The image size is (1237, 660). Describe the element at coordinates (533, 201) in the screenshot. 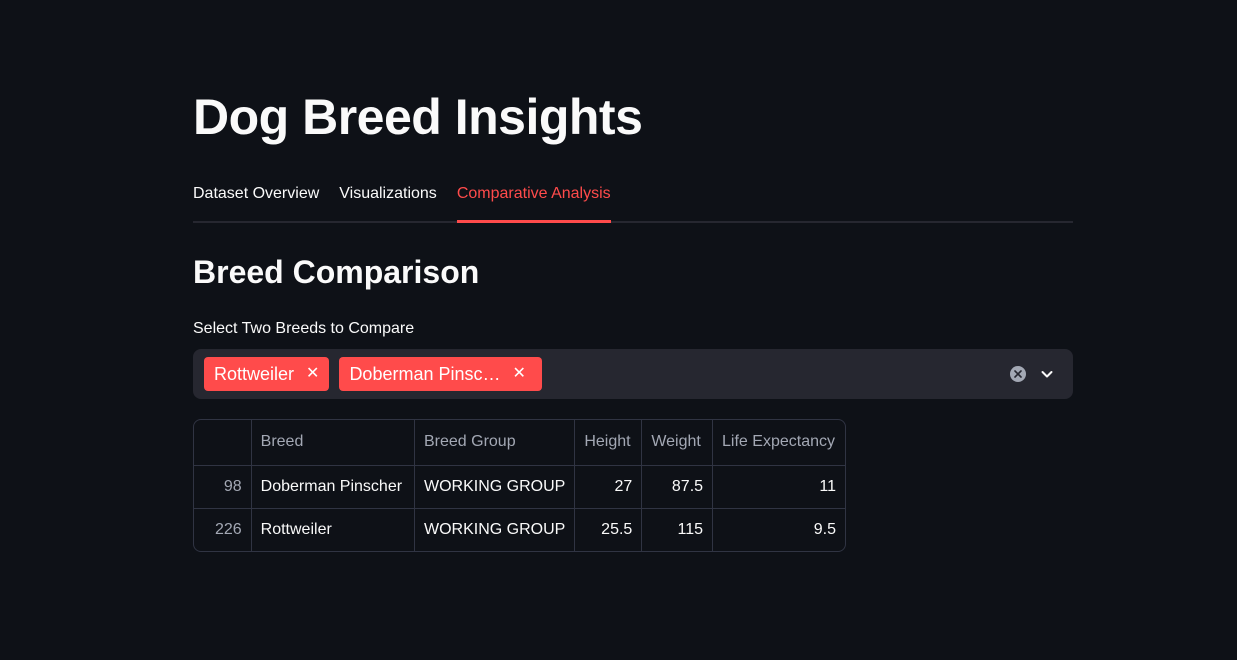

I see `tab-comparative-analysis: Comparative Analysis` at that location.